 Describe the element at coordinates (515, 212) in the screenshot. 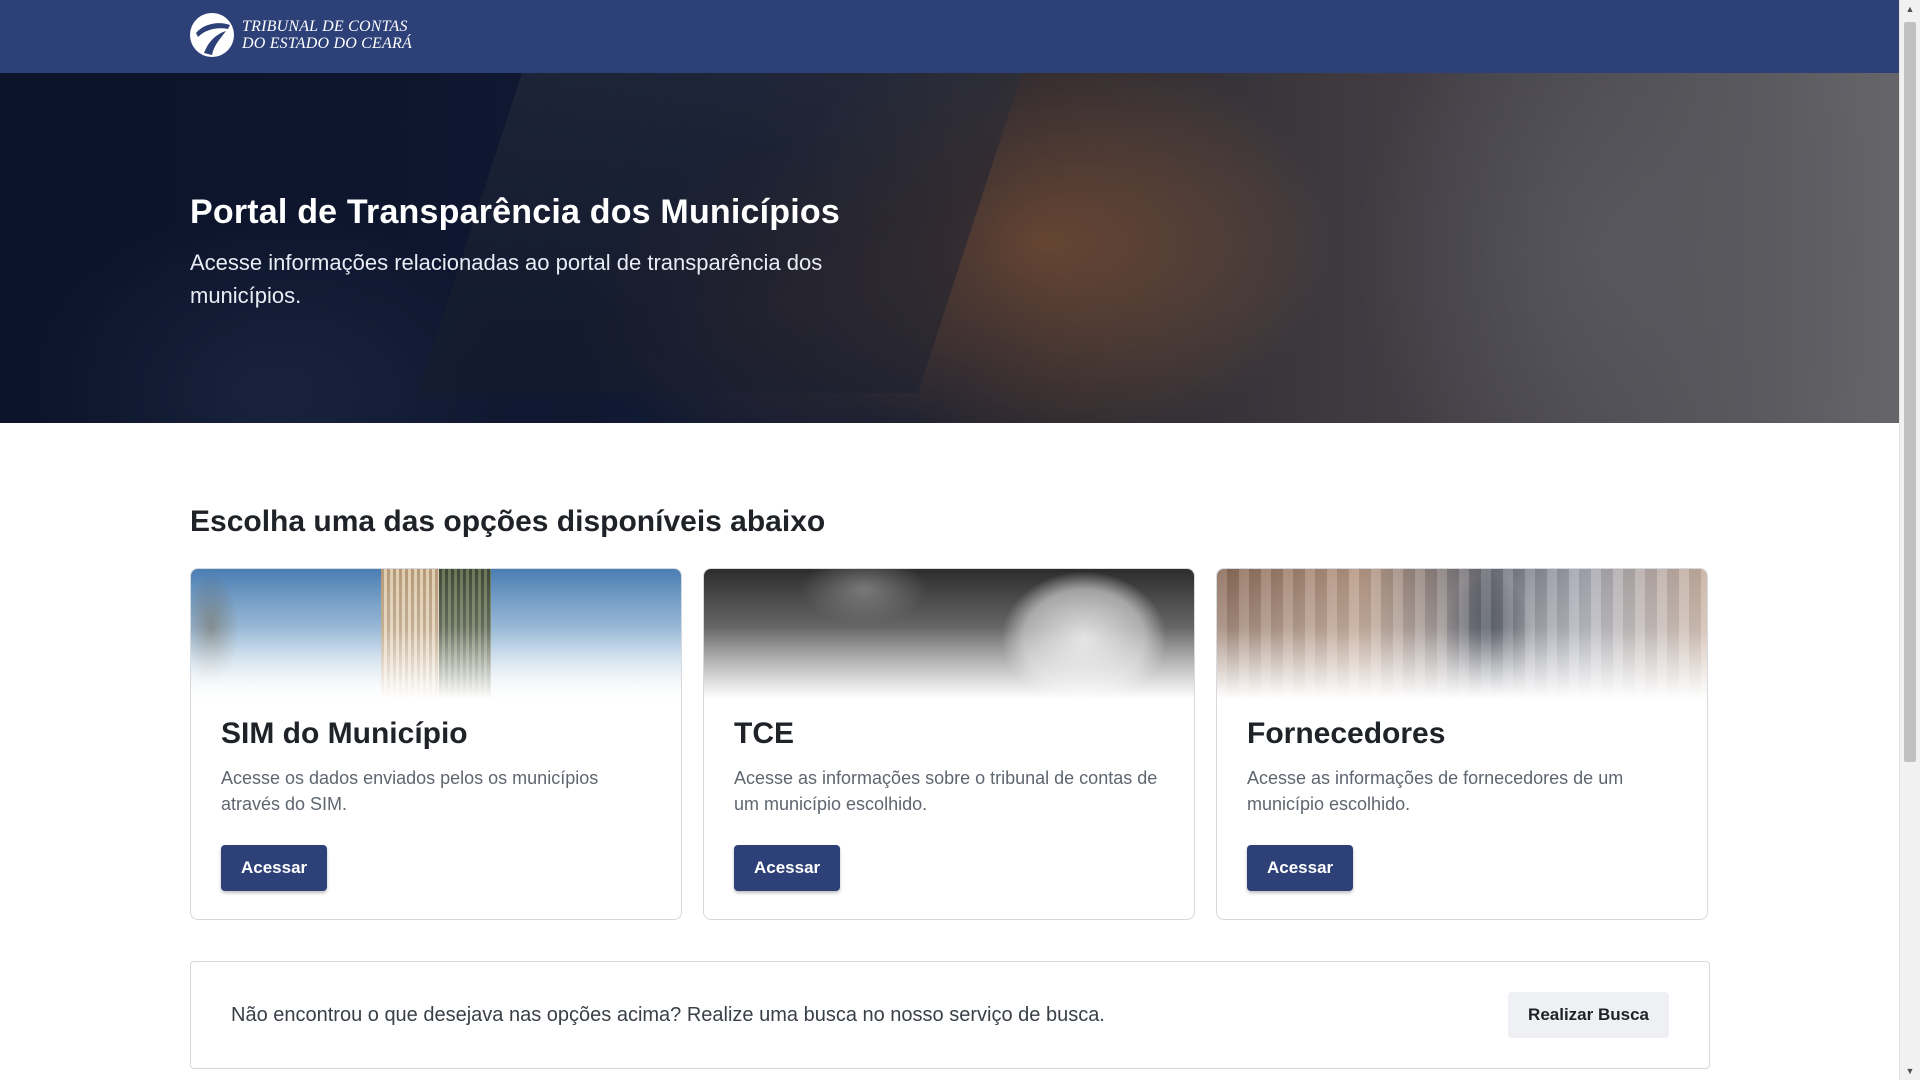

I see `page-title: Portal de Transparência dos Municípios` at that location.